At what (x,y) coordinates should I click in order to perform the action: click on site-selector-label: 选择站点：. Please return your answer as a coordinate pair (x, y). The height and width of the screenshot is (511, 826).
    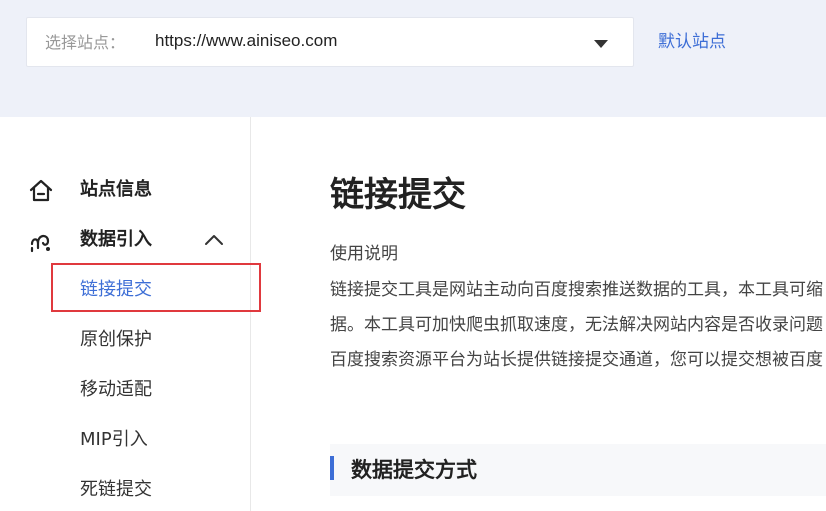
    Looking at the image, I should click on (85, 42).